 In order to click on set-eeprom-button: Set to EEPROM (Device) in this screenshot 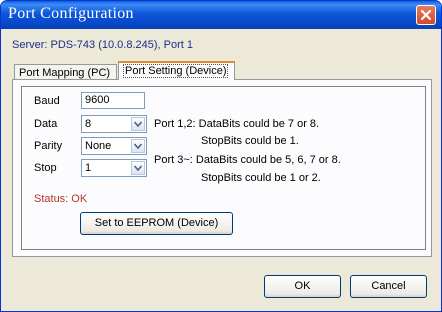, I will do `click(156, 223)`.